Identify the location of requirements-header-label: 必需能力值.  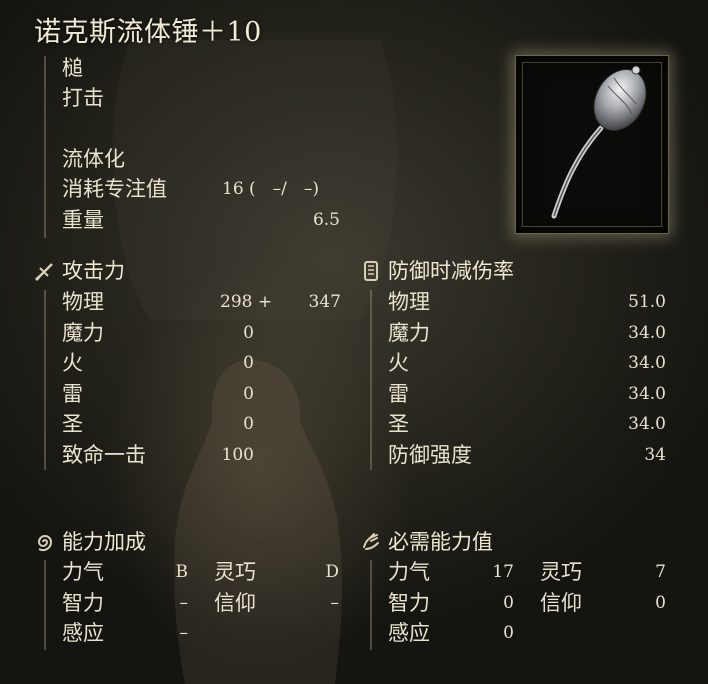
(440, 542).